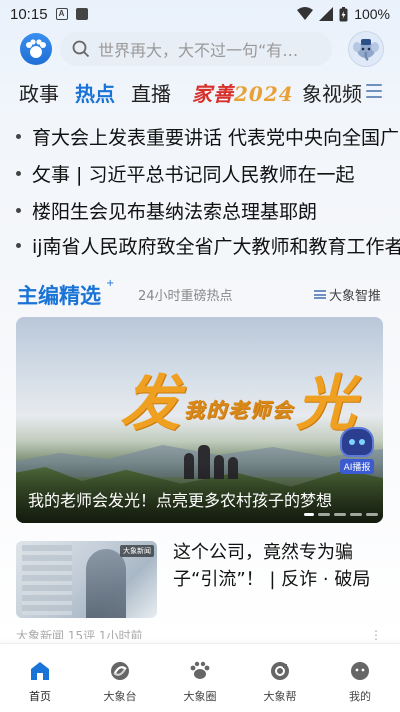 Image resolution: width=400 pixels, height=712 pixels. What do you see at coordinates (36, 49) in the screenshot?
I see `elephant-logo-icon` at bounding box center [36, 49].